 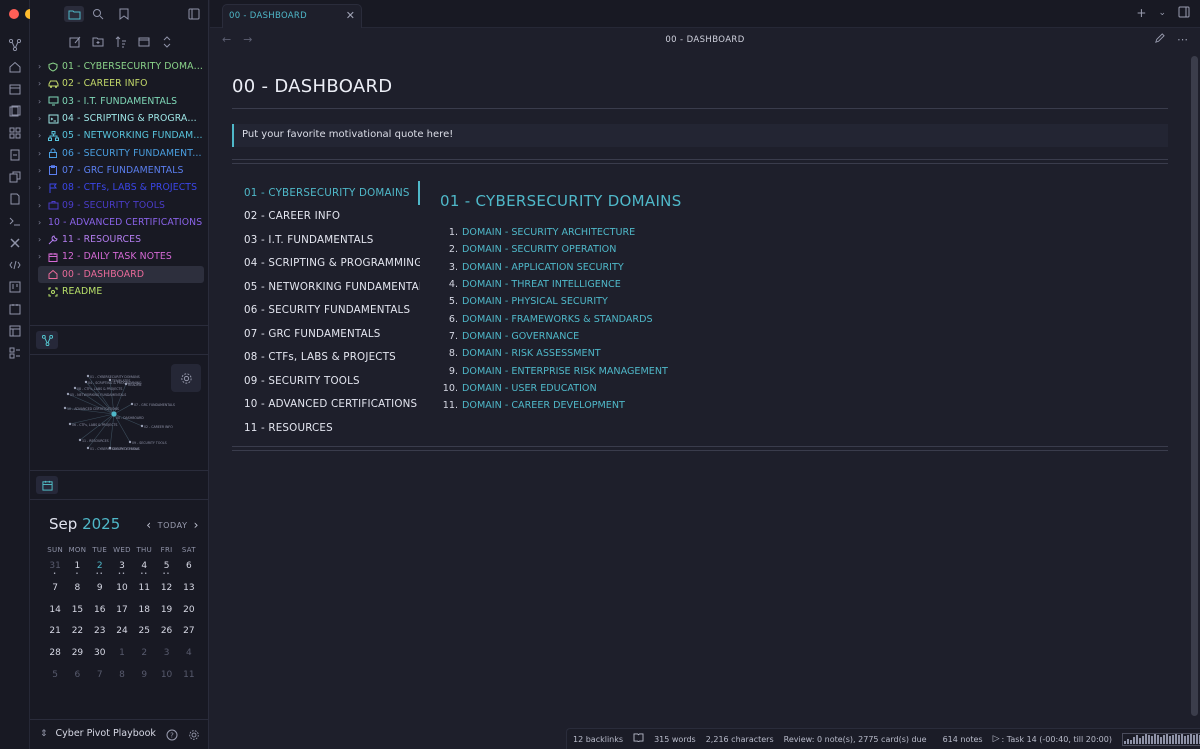 I want to click on dashboard-nav-item: 10 - ADVANCED CERTIFICATIONS, so click(x=326, y=405).